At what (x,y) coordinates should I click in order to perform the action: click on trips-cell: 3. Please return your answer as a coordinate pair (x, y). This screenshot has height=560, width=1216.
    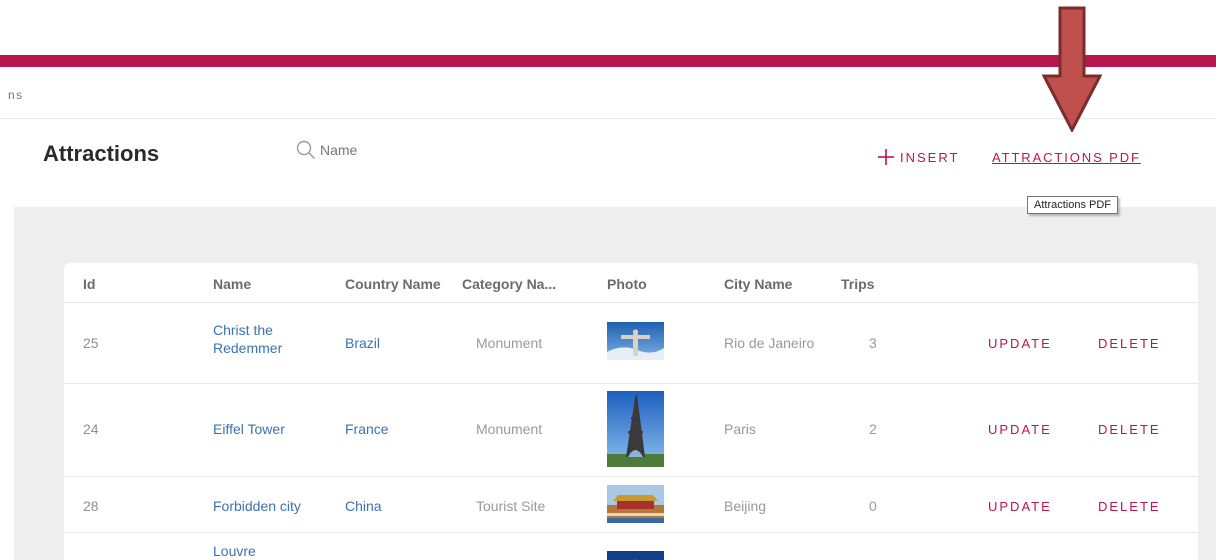
    Looking at the image, I should click on (873, 343).